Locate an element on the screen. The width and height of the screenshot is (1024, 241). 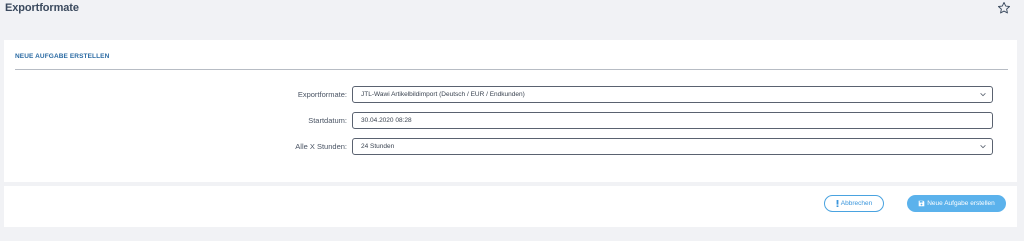
start-date-label: Startdatum: is located at coordinates (327, 120).